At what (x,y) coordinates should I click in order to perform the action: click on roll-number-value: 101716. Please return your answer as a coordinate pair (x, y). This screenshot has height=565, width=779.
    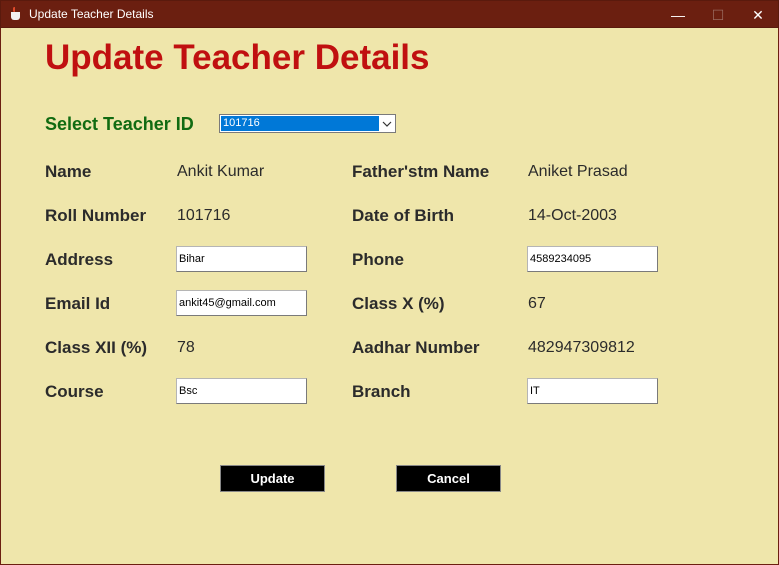
    Looking at the image, I should click on (204, 215).